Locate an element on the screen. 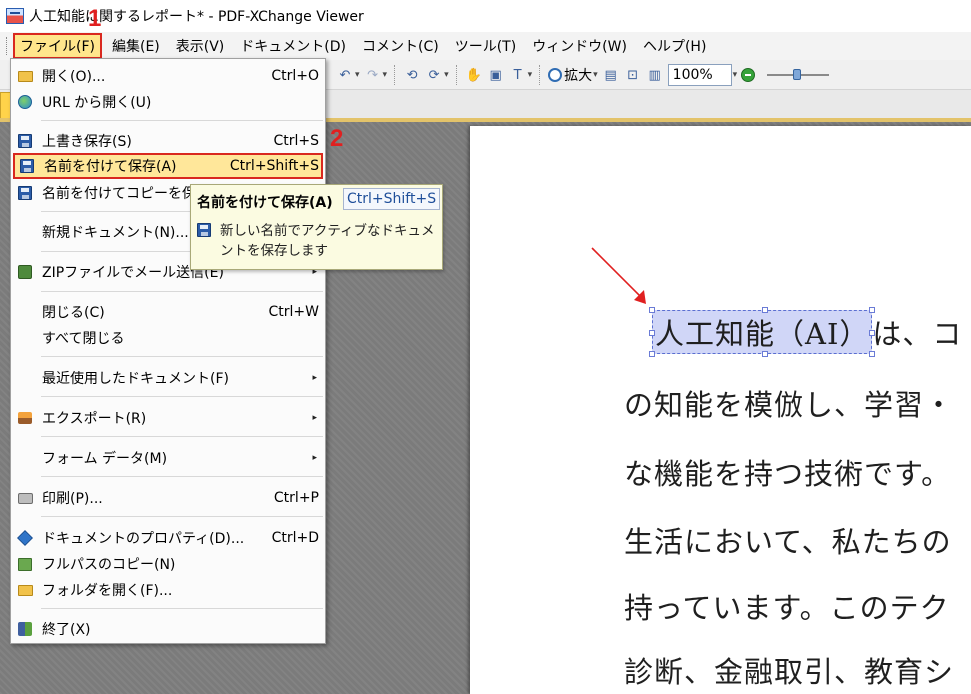 This screenshot has width=971, height=694. menu-grip is located at coordinates (7, 46).